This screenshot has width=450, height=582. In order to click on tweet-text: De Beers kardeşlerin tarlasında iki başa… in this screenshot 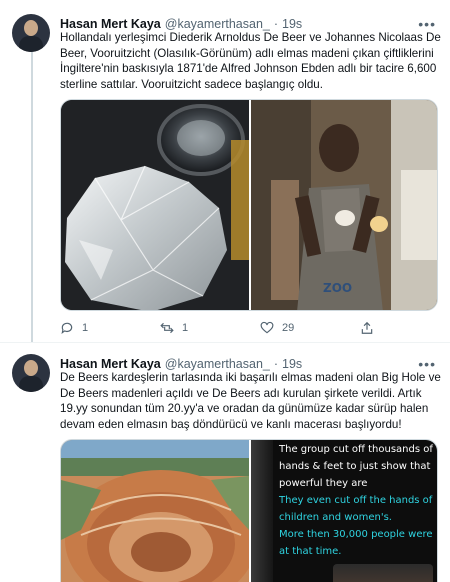, I will do `click(250, 401)`.